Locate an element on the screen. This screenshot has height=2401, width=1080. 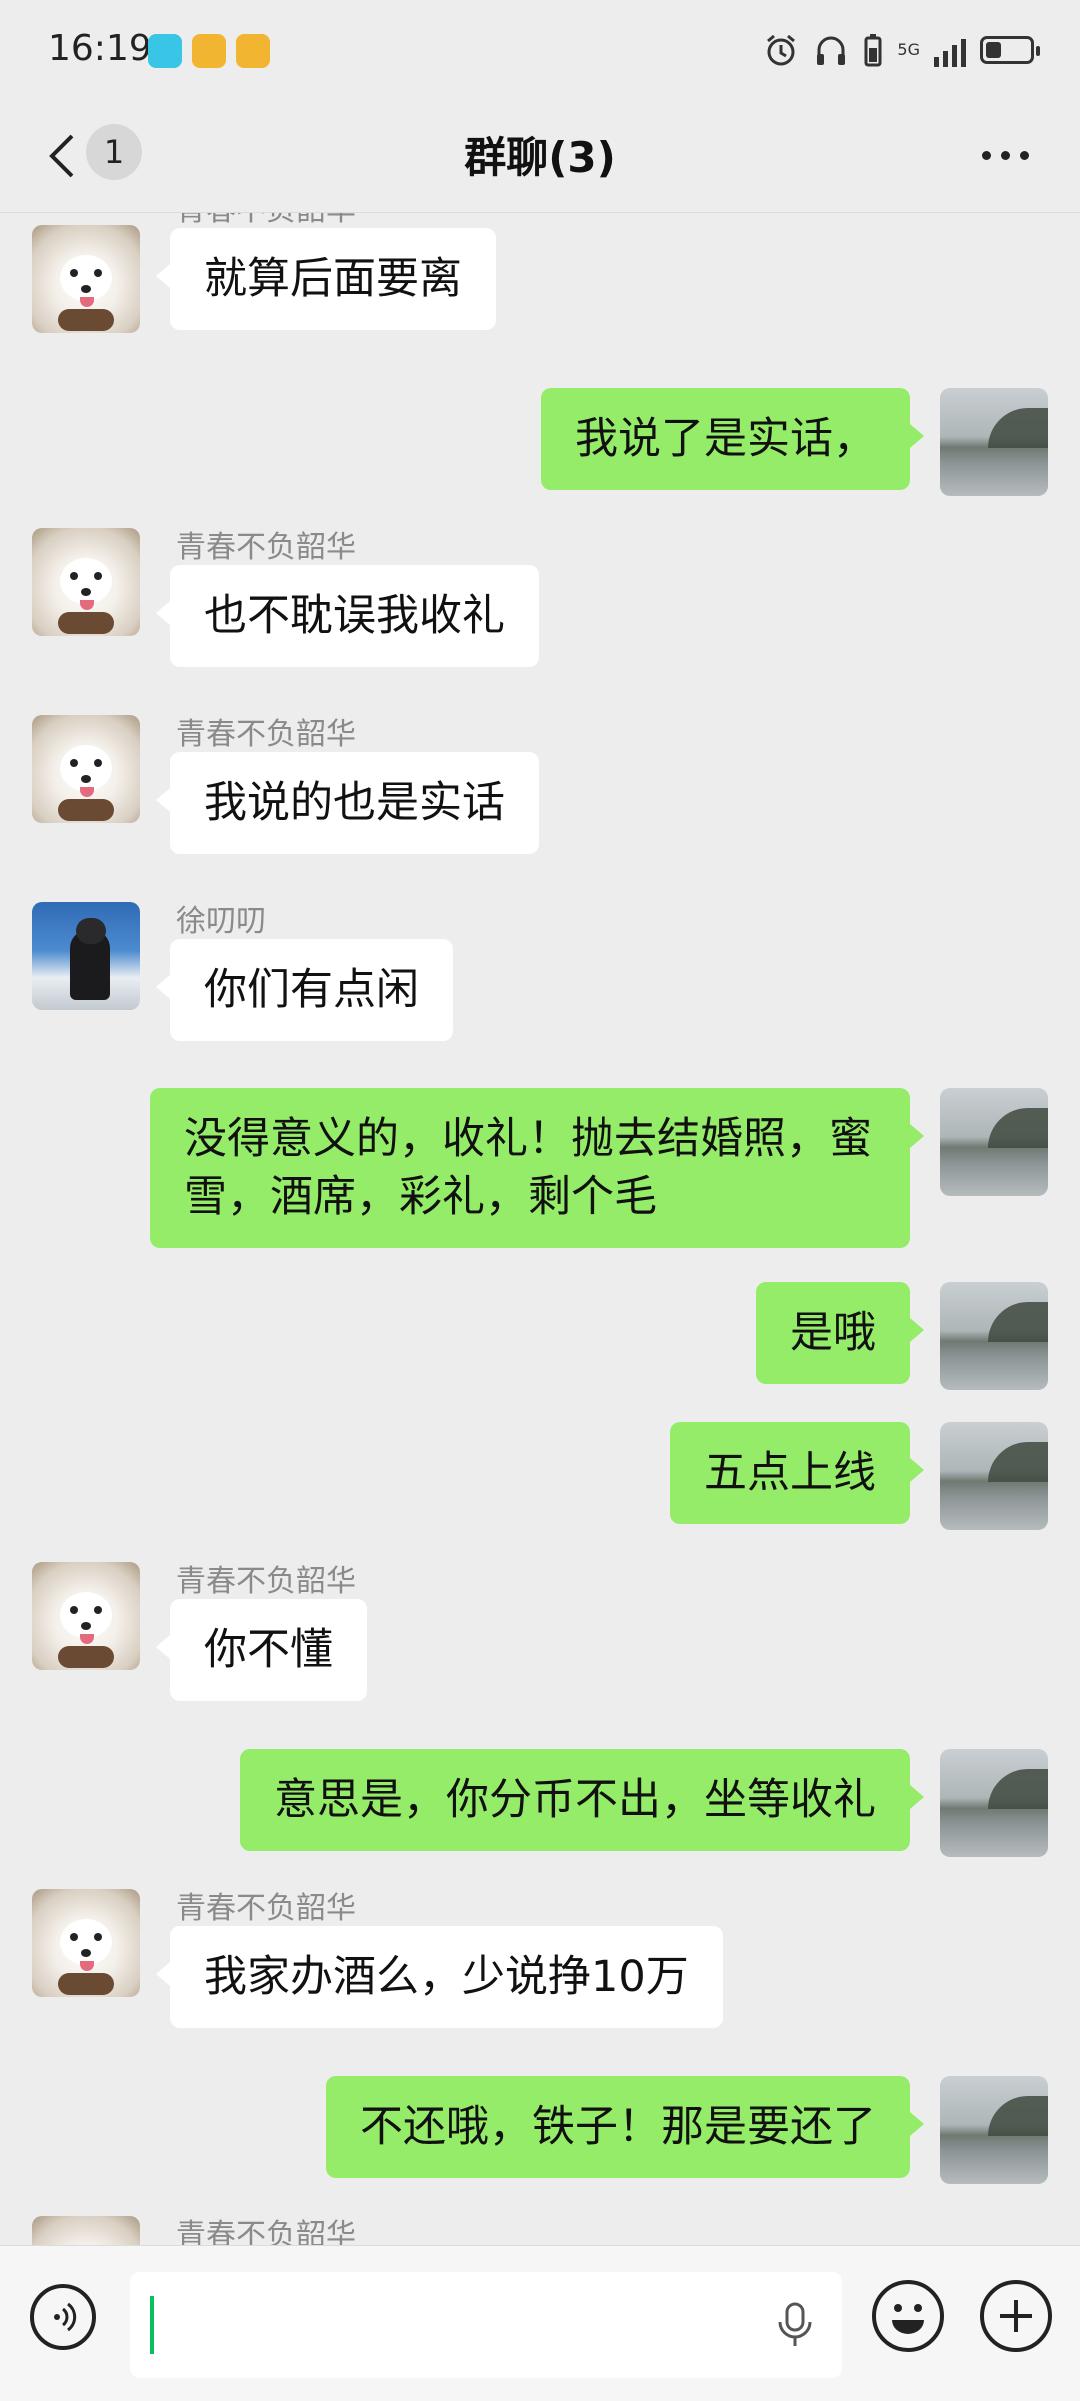
input-bar is located at coordinates (540, 2323).